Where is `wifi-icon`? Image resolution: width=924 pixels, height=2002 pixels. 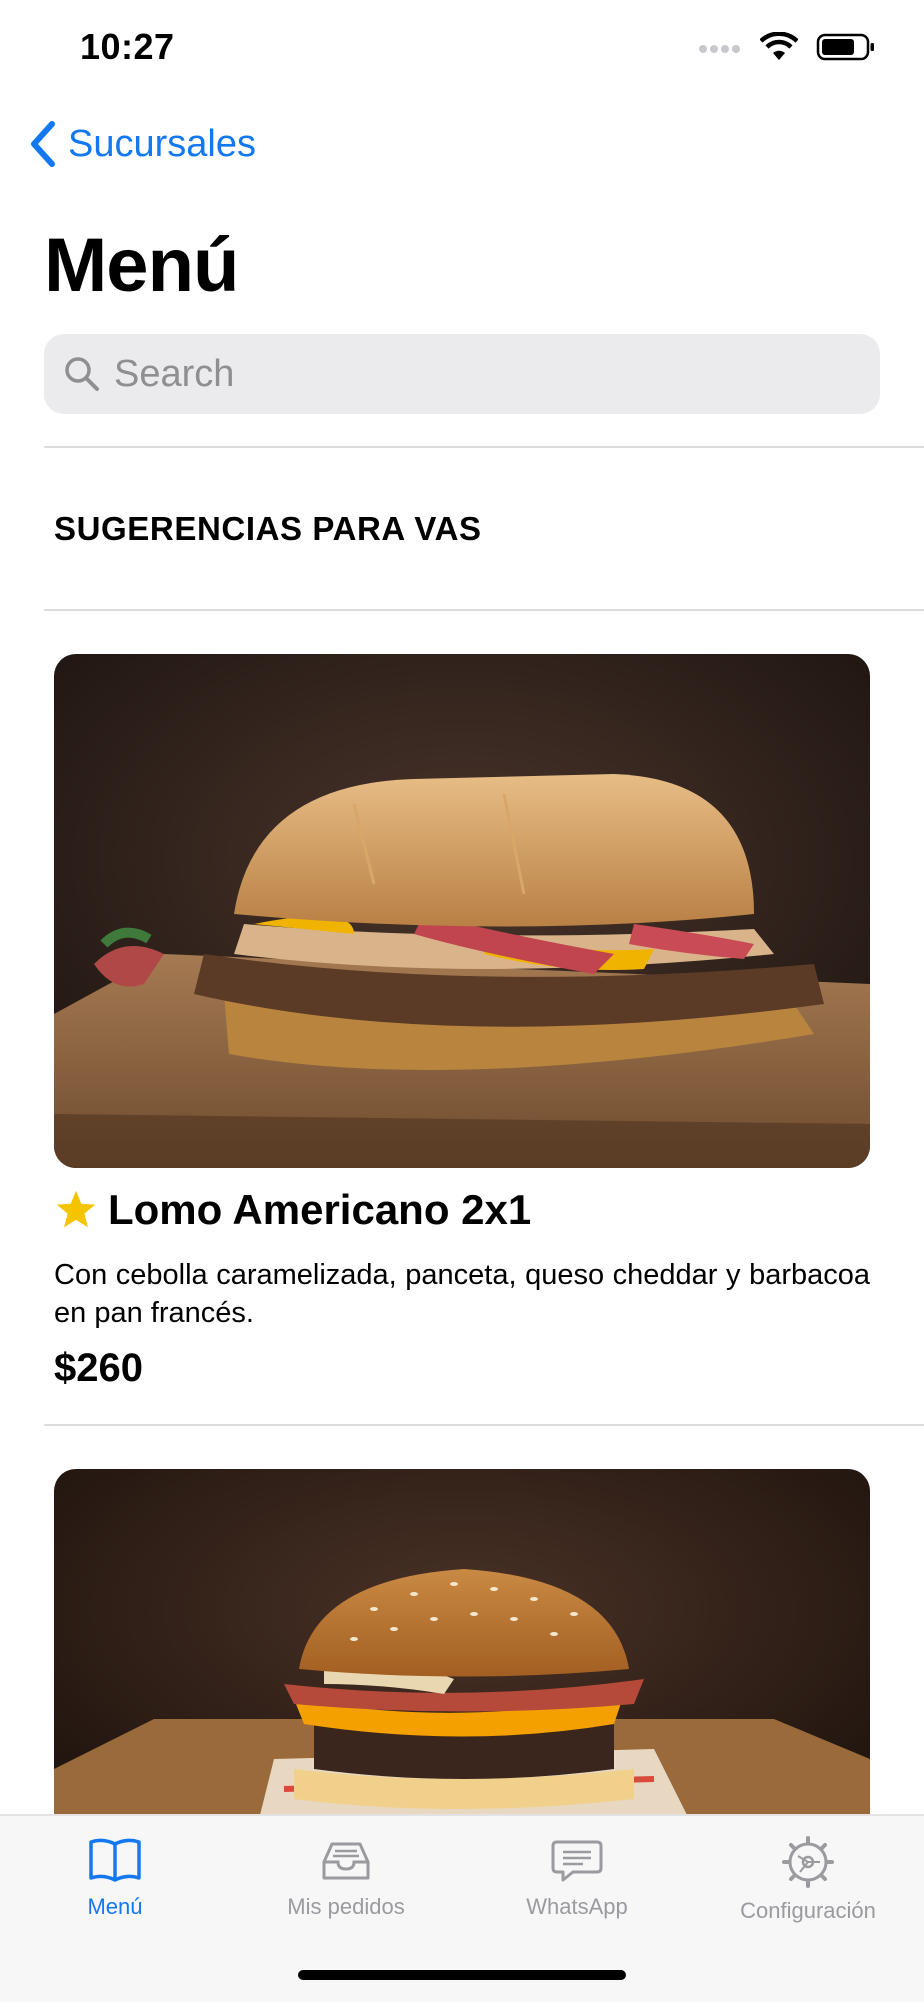 wifi-icon is located at coordinates (779, 46).